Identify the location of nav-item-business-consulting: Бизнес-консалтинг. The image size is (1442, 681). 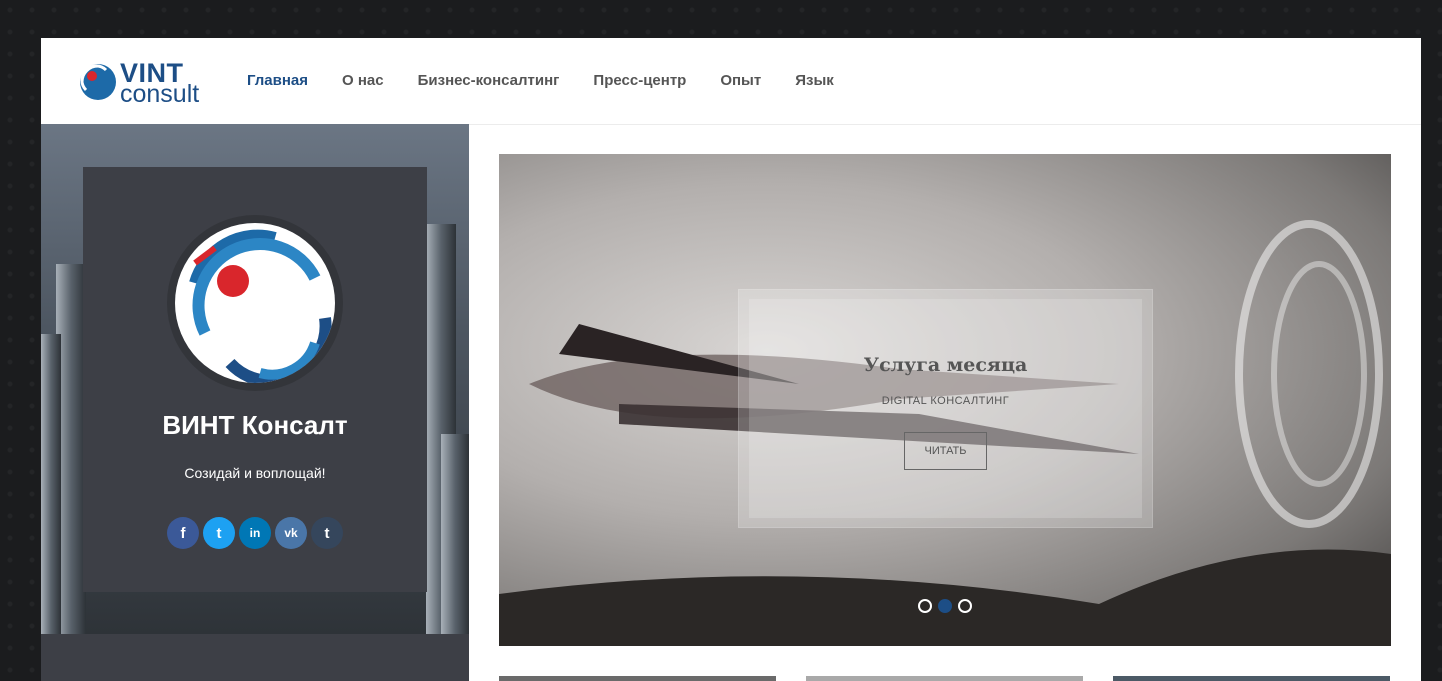
(489, 80).